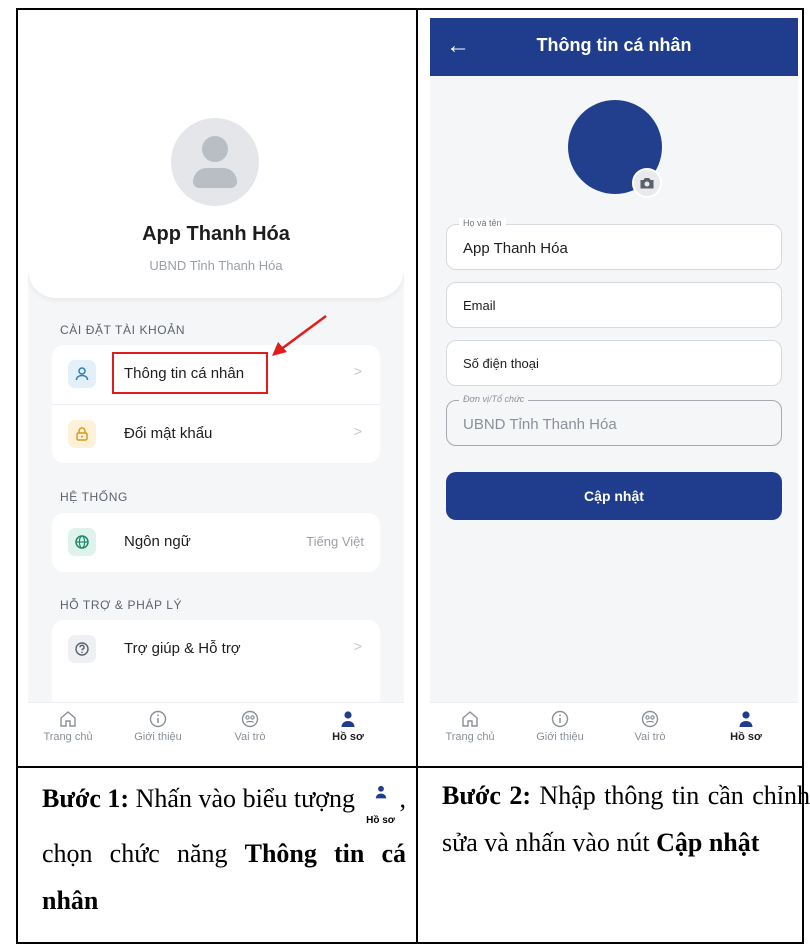 This screenshot has height=950, width=810. What do you see at coordinates (82, 374) in the screenshot?
I see `user-icon` at bounding box center [82, 374].